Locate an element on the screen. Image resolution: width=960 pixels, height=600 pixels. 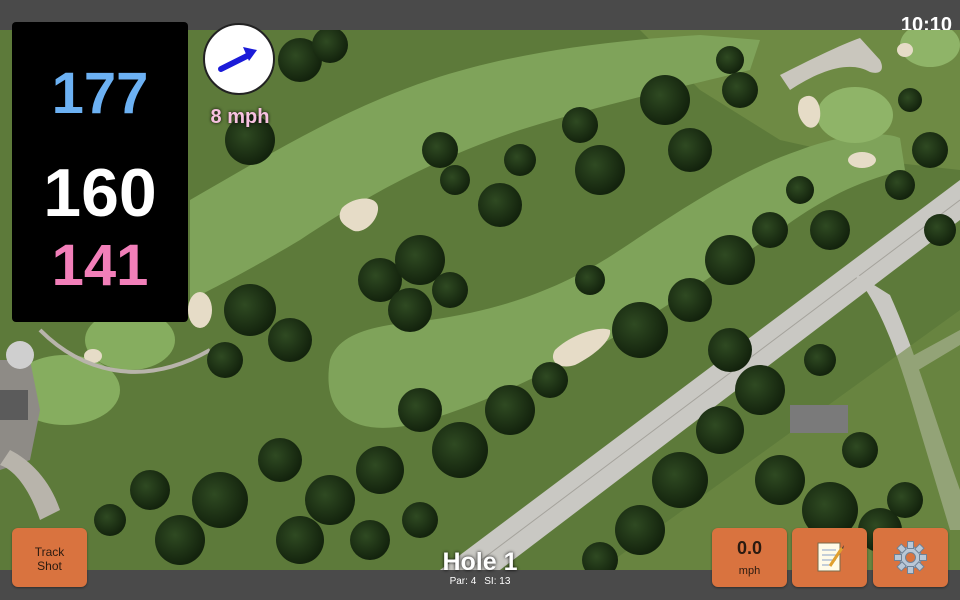
notes-button is located at coordinates (829, 557).